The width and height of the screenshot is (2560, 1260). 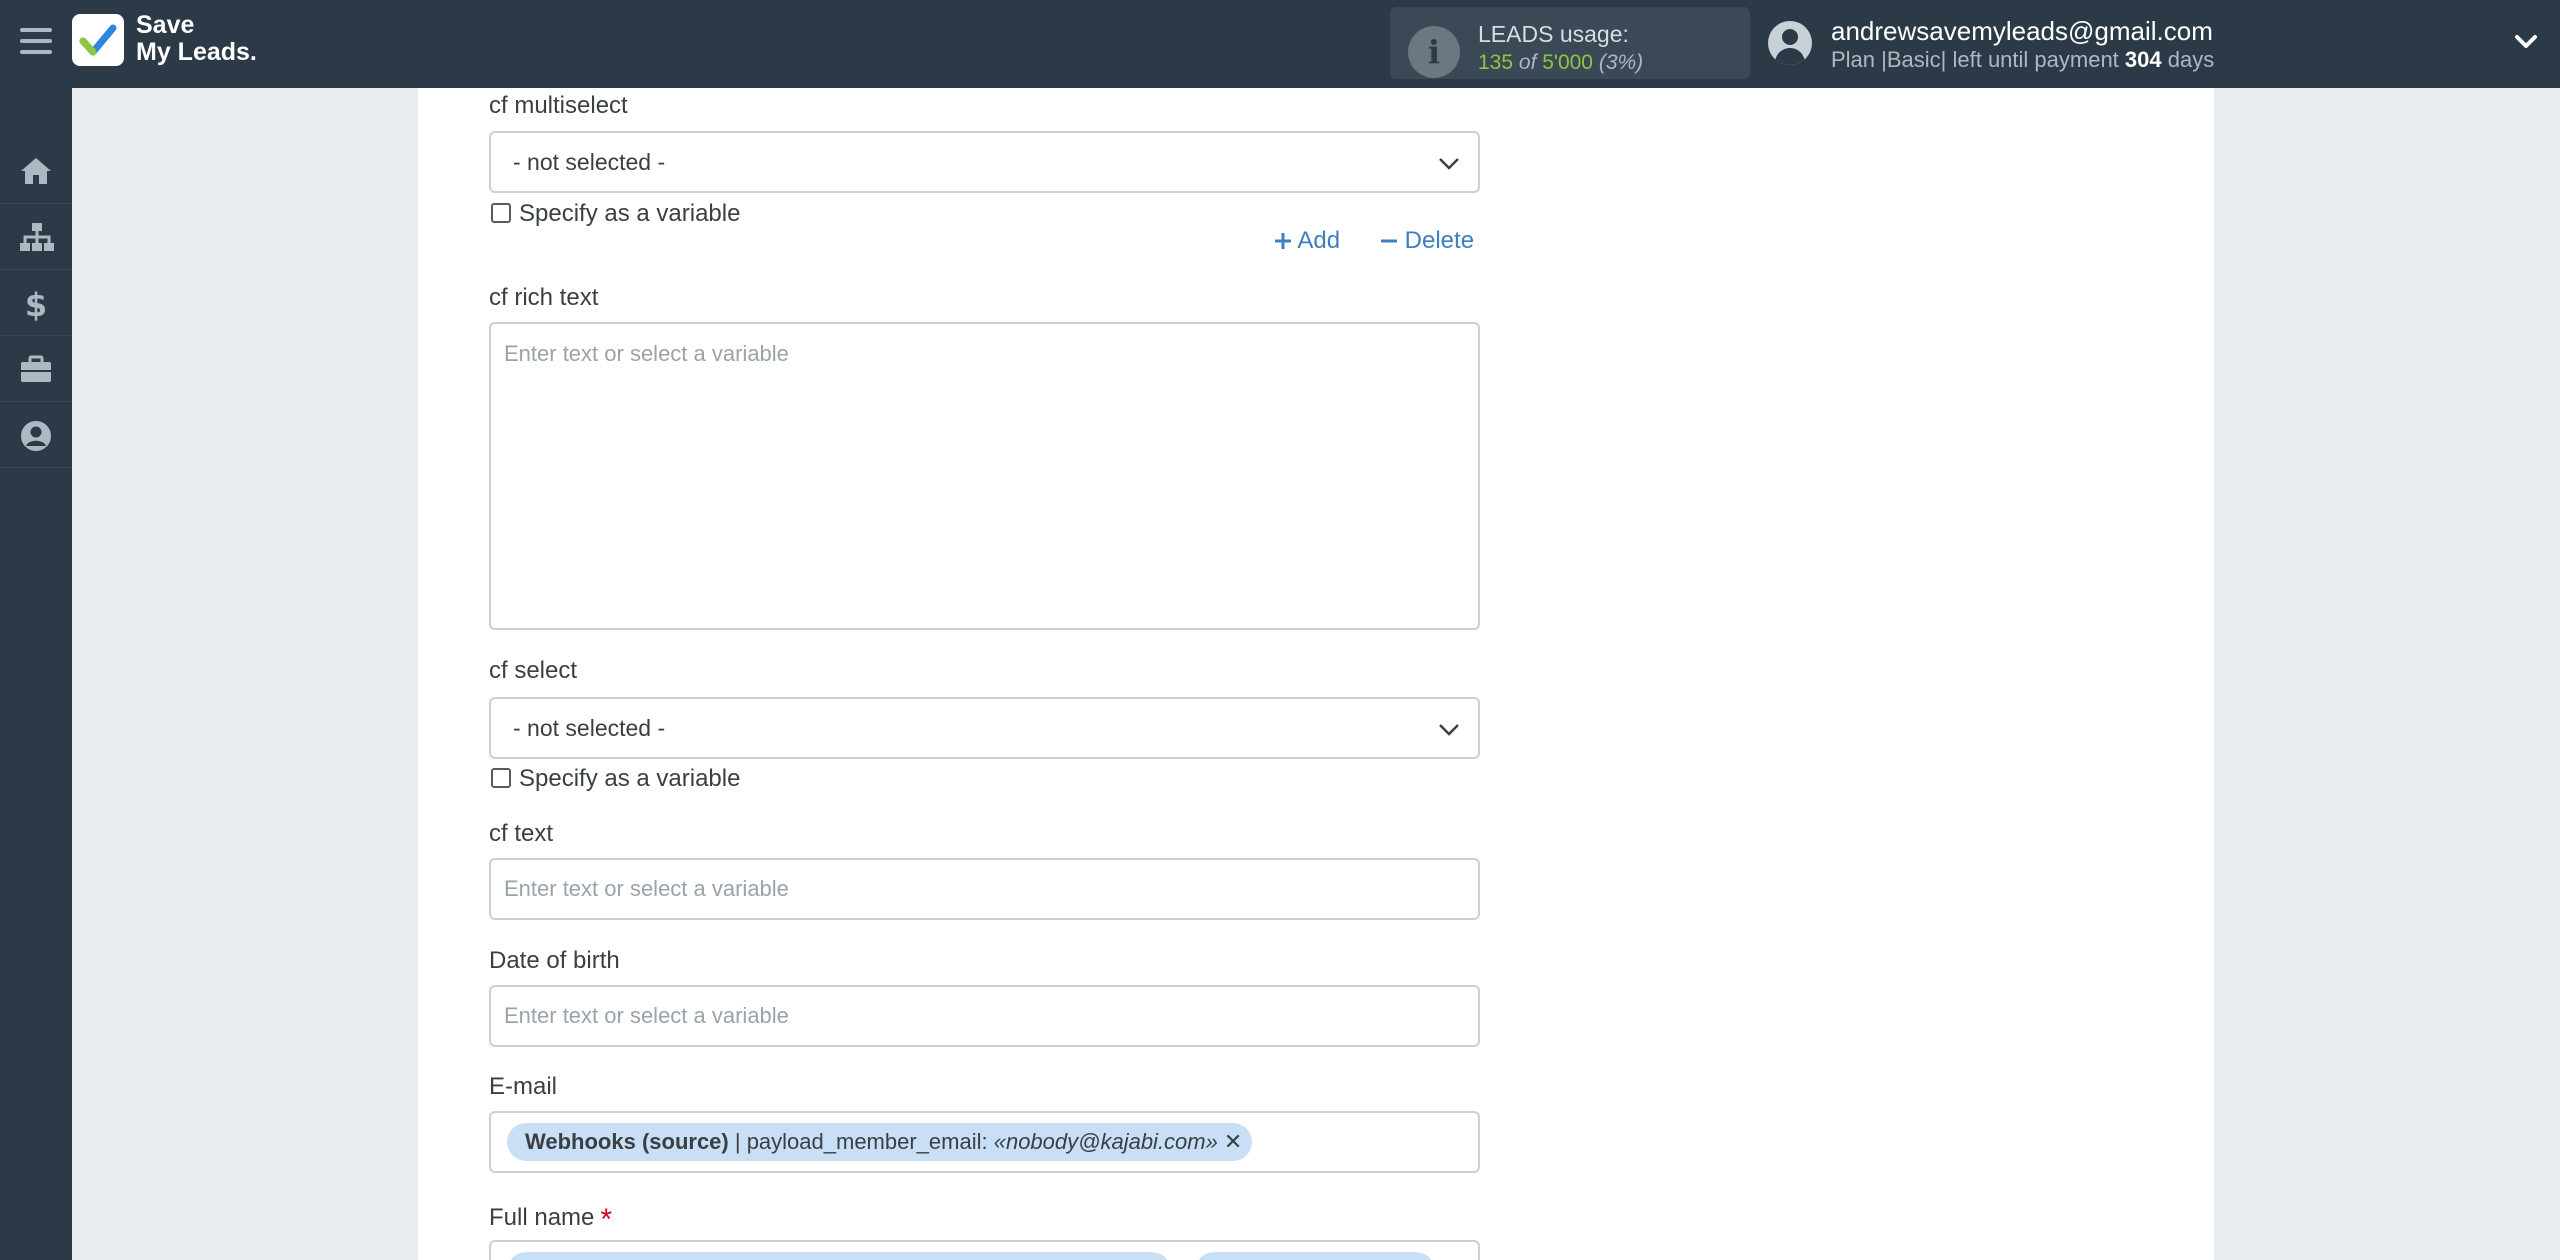 I want to click on info-icon: i, so click(x=1434, y=52).